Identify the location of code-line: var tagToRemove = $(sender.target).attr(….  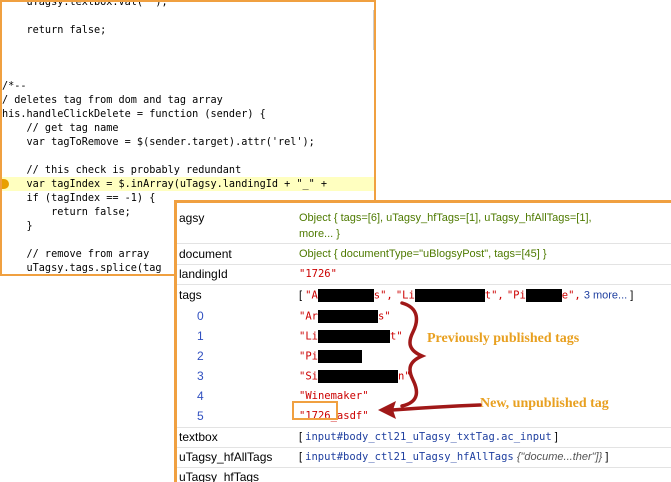
(158, 142).